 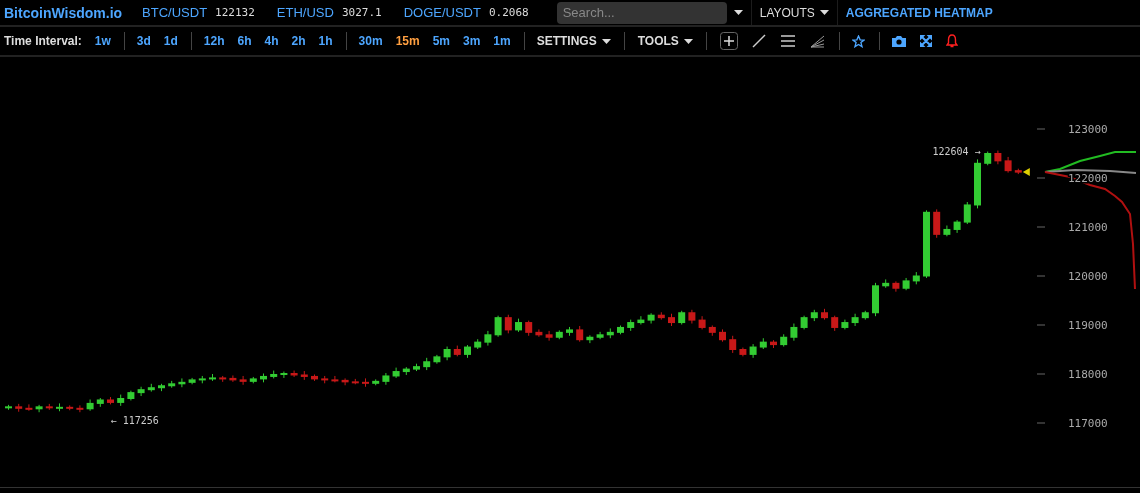 What do you see at coordinates (758, 41) in the screenshot?
I see `line-icon` at bounding box center [758, 41].